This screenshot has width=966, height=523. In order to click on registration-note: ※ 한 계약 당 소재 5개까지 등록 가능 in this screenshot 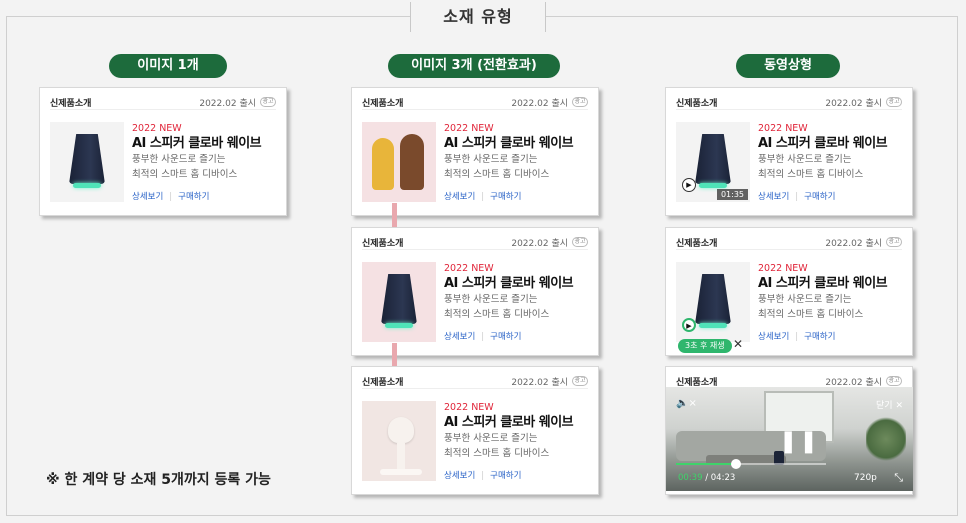, I will do `click(158, 480)`.